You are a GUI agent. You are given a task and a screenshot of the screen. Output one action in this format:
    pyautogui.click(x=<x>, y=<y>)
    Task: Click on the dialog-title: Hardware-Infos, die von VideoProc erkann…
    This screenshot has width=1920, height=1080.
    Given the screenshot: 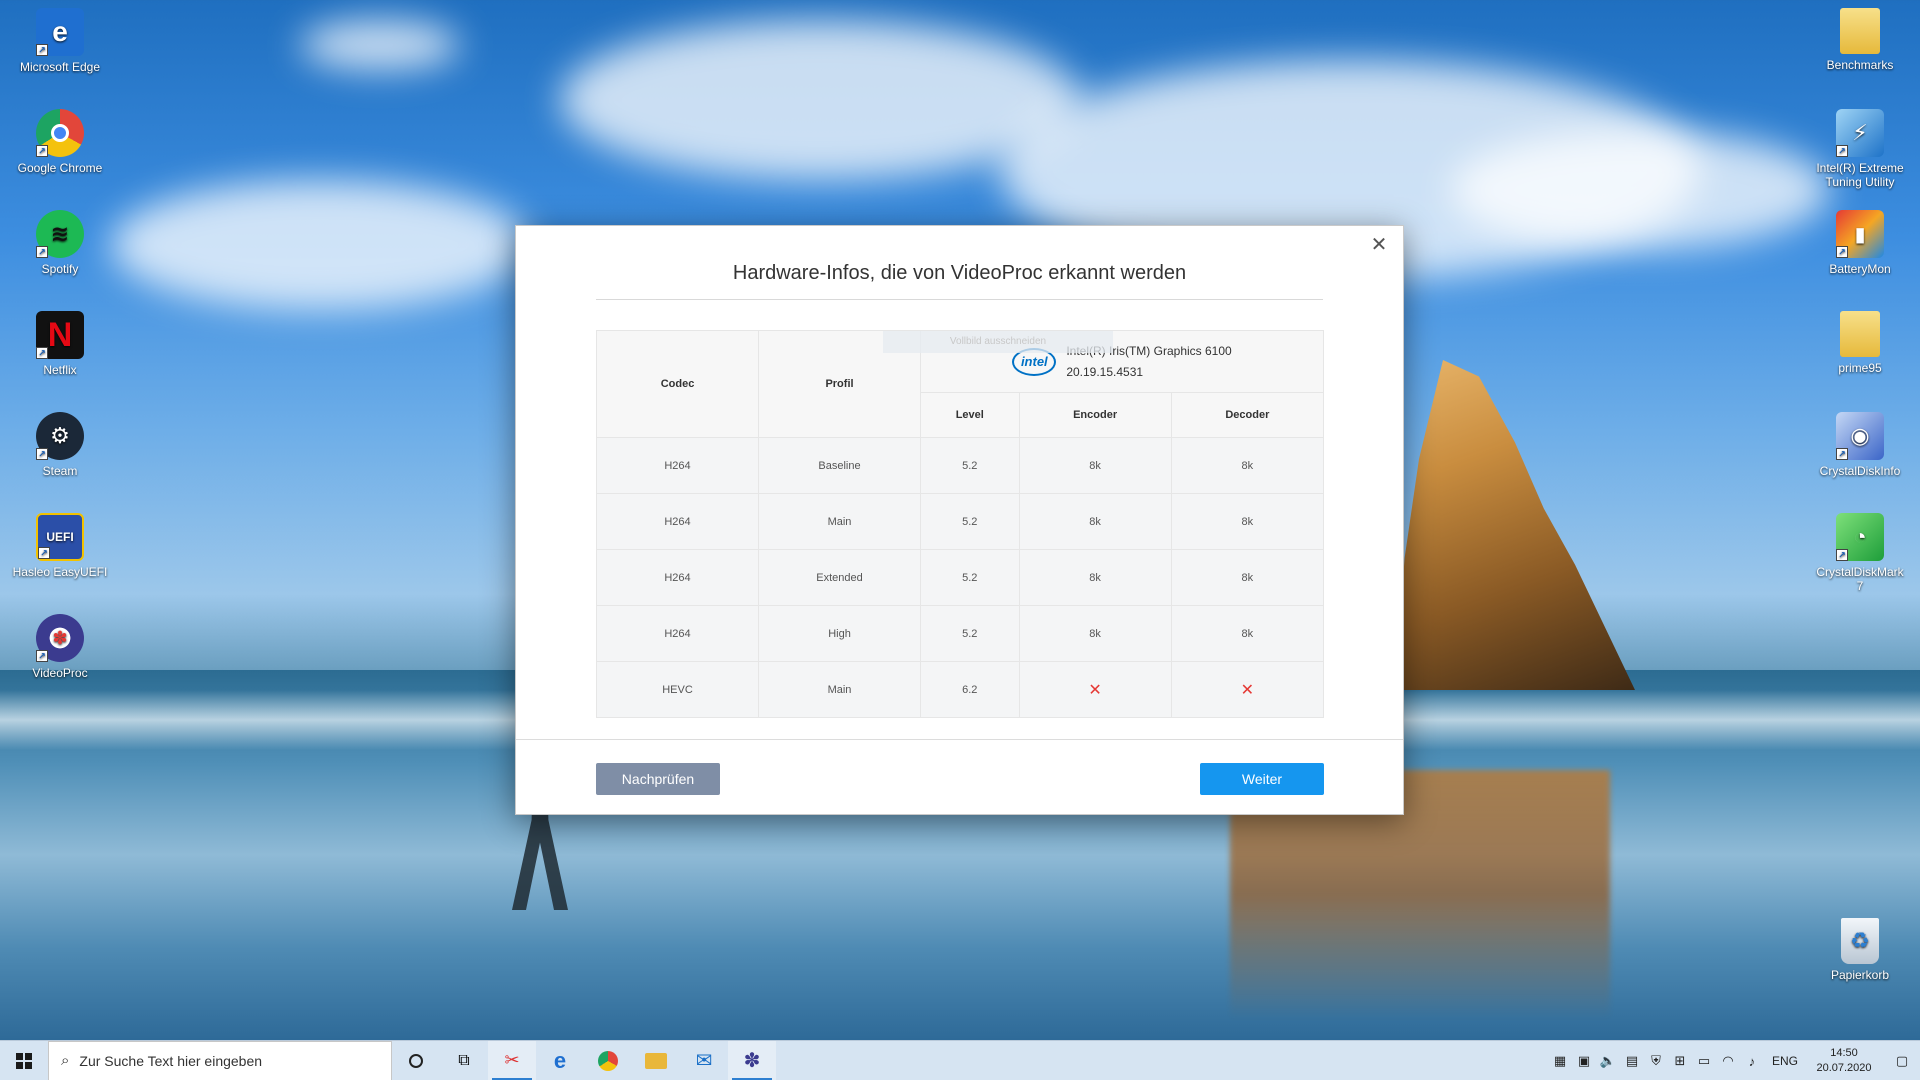 What is the action you would take?
    pyautogui.click(x=959, y=273)
    